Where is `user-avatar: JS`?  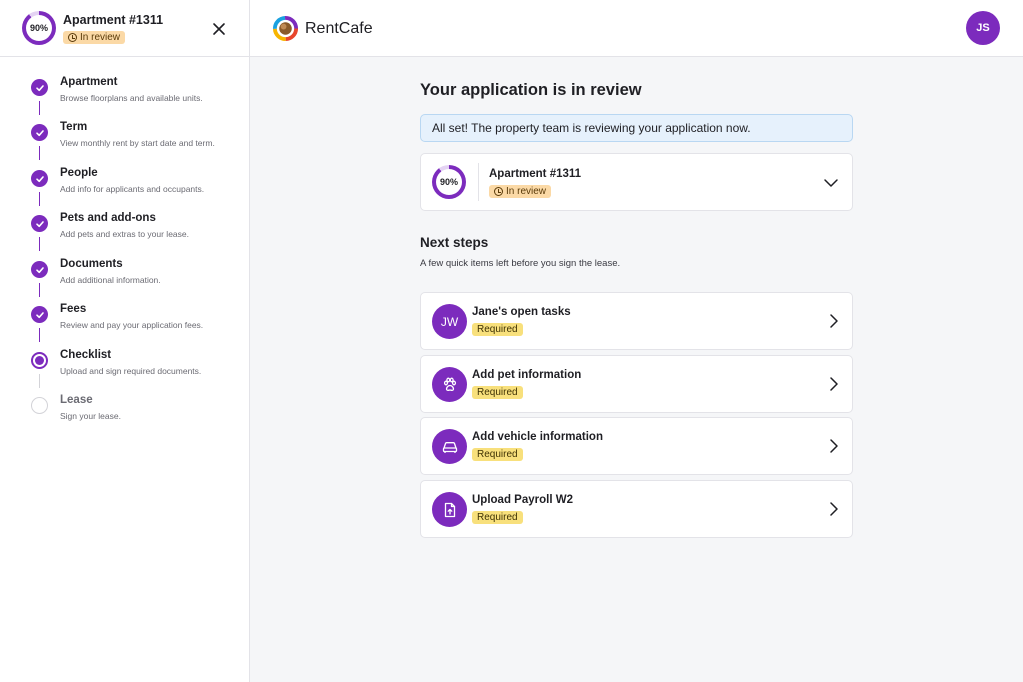
user-avatar: JS is located at coordinates (983, 28).